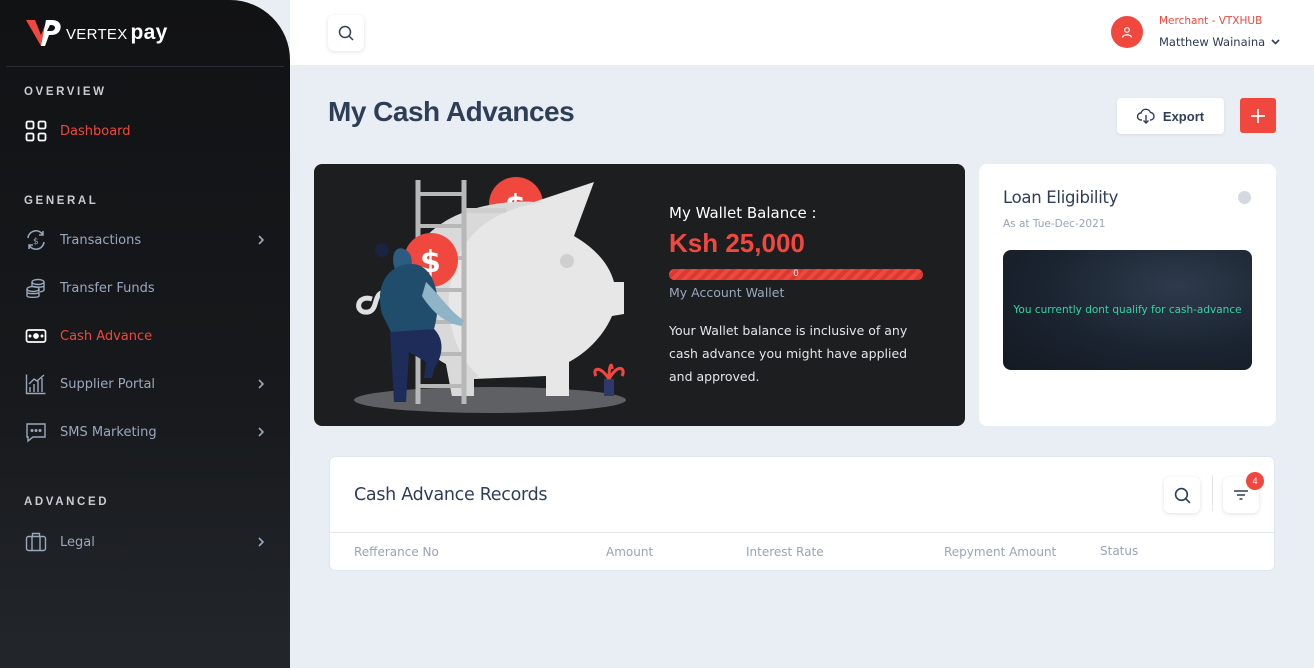  What do you see at coordinates (147, 131) in the screenshot?
I see `sidebar-item-dashboard: Dashboard` at bounding box center [147, 131].